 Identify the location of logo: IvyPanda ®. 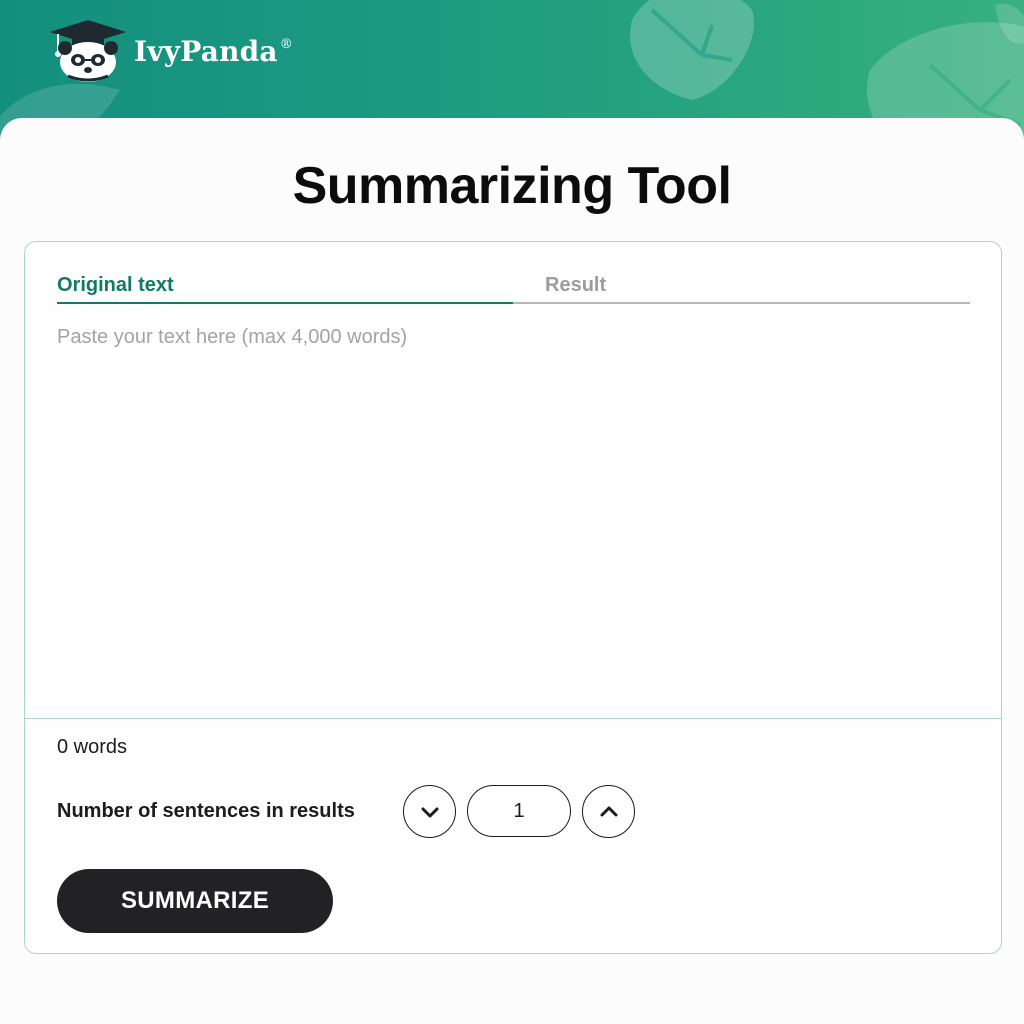
(170, 51).